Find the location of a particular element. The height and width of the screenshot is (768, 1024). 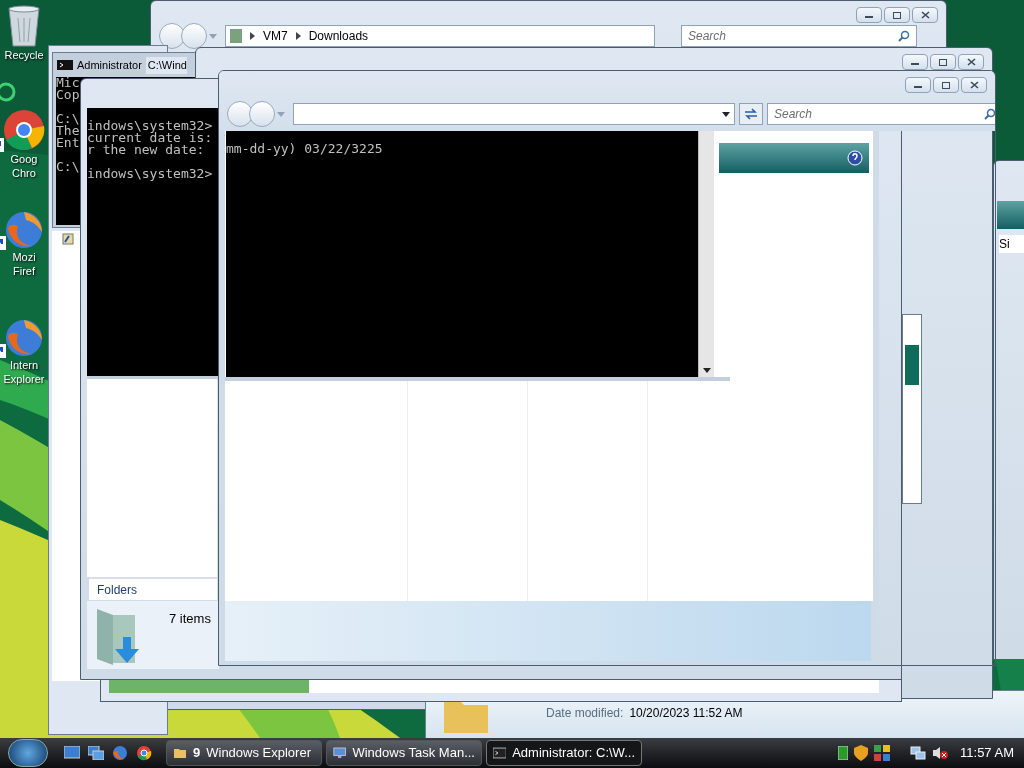

field-value: 10/20/2023 11:52 AM is located at coordinates (686, 713).